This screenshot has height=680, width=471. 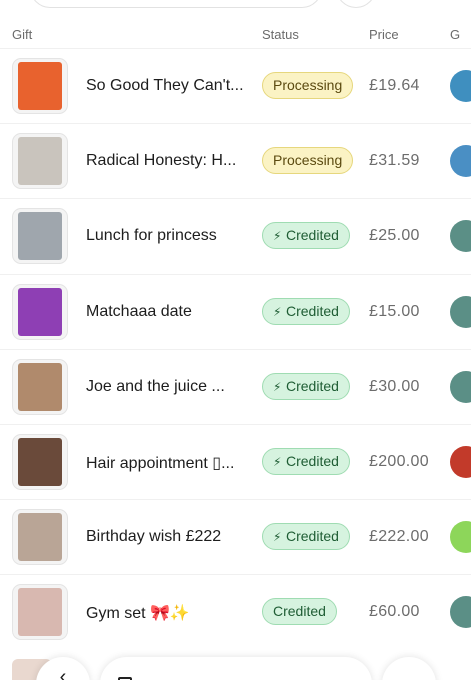 I want to click on bottom-navigation: ‹ →, so click(x=235, y=667).